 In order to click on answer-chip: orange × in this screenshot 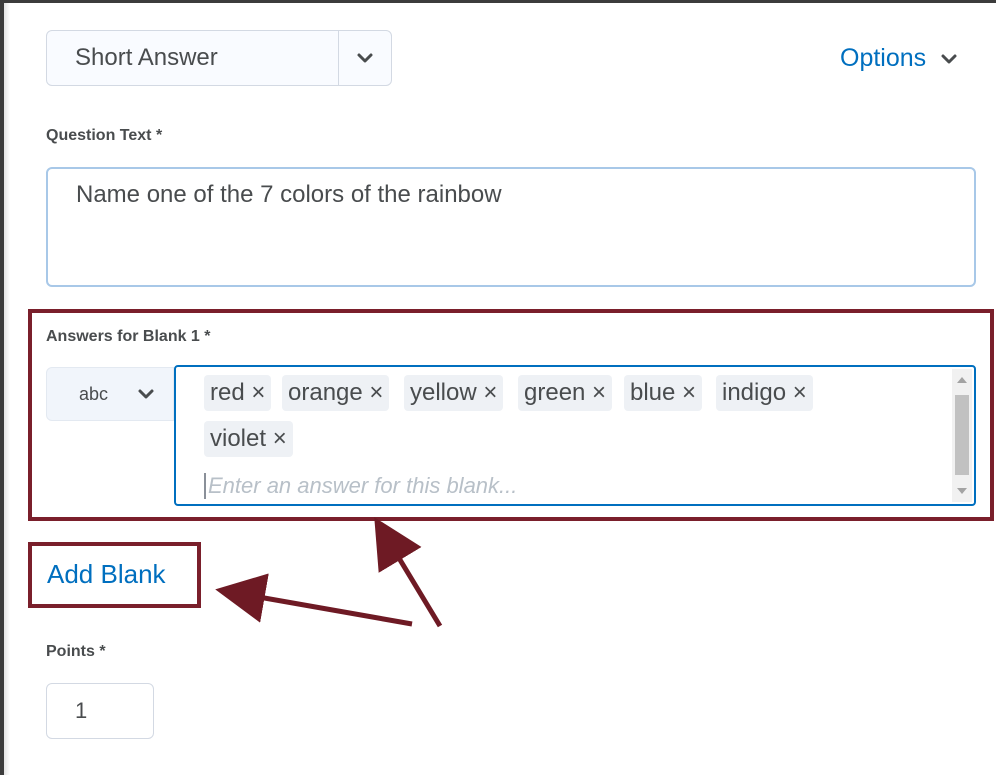, I will do `click(336, 393)`.